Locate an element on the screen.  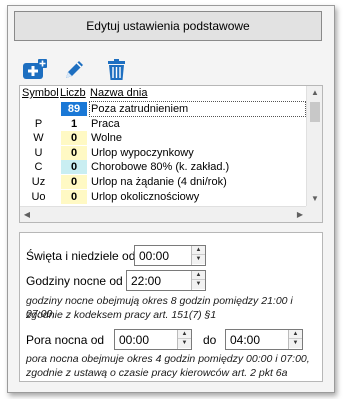
table-row: U 0 Urlop wypoczynkowy is located at coordinates (163, 152).